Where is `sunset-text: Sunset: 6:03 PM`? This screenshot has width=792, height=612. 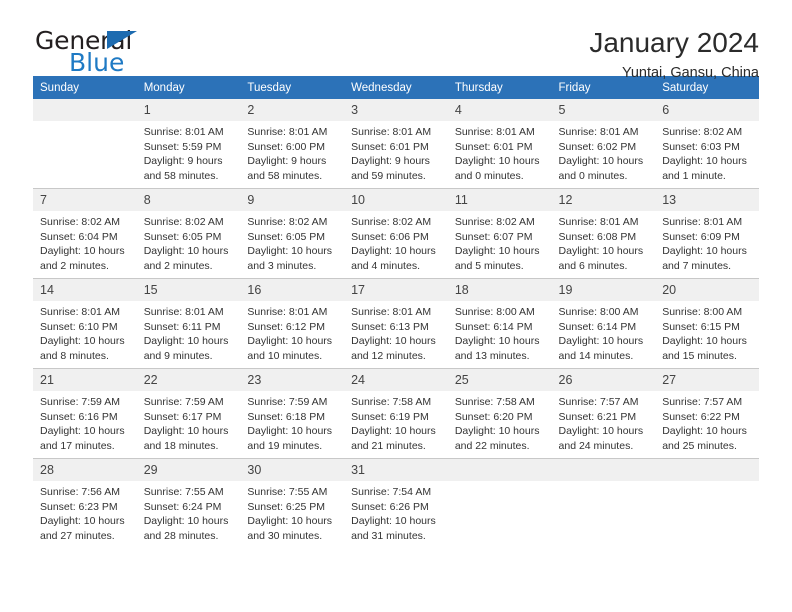
sunset-text: Sunset: 6:03 PM is located at coordinates (701, 146).